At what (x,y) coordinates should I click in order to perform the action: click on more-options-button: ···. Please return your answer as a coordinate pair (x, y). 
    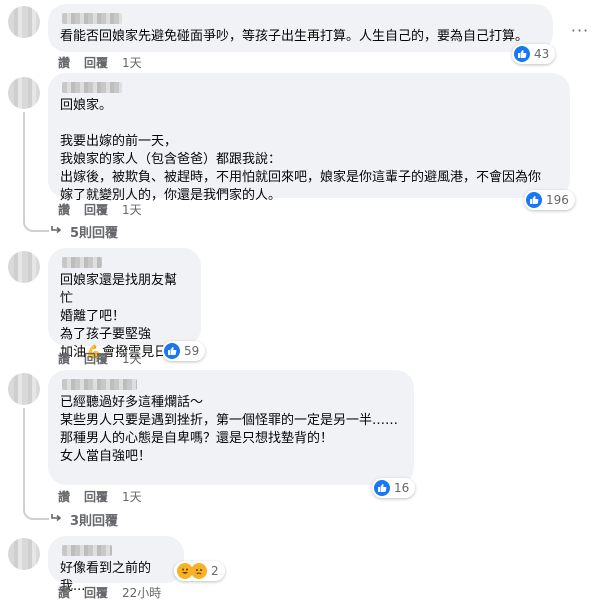
    Looking at the image, I should click on (580, 30).